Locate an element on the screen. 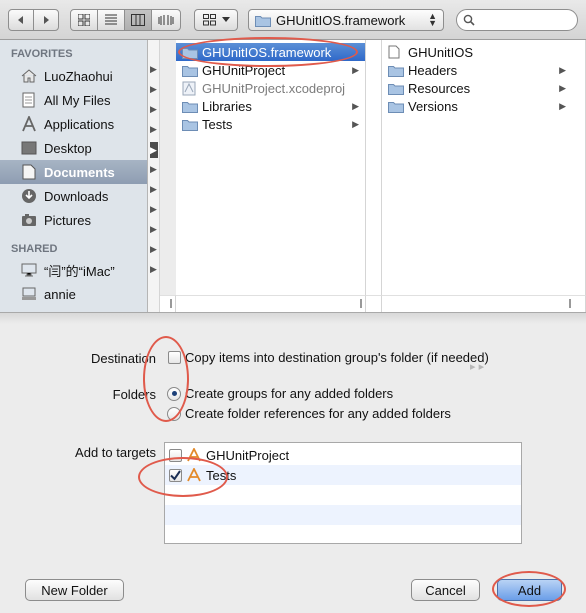  sidebar-item-label: Downloads is located at coordinates (76, 196).